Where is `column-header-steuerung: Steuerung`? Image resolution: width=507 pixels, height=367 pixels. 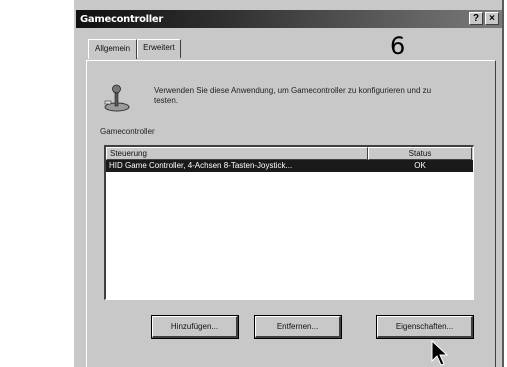 column-header-steuerung: Steuerung is located at coordinates (237, 153).